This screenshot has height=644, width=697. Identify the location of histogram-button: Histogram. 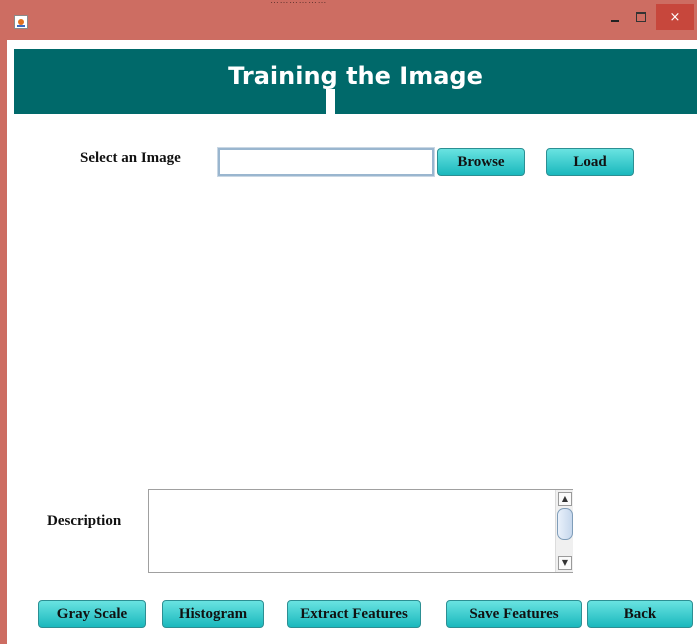
(213, 614).